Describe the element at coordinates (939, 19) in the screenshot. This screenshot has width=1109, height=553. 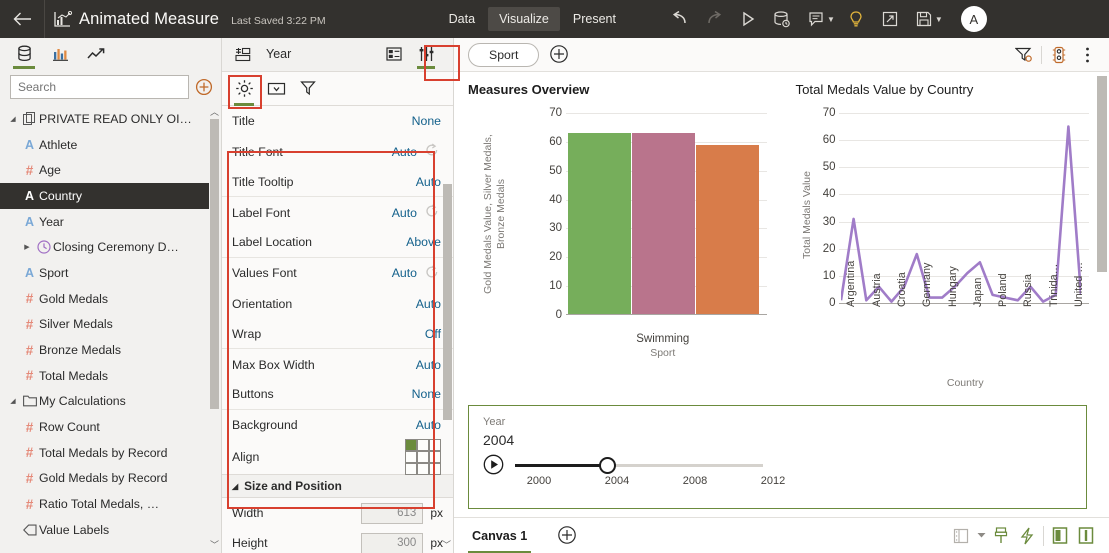
I see `save-chevron-down-icon: ▼` at that location.